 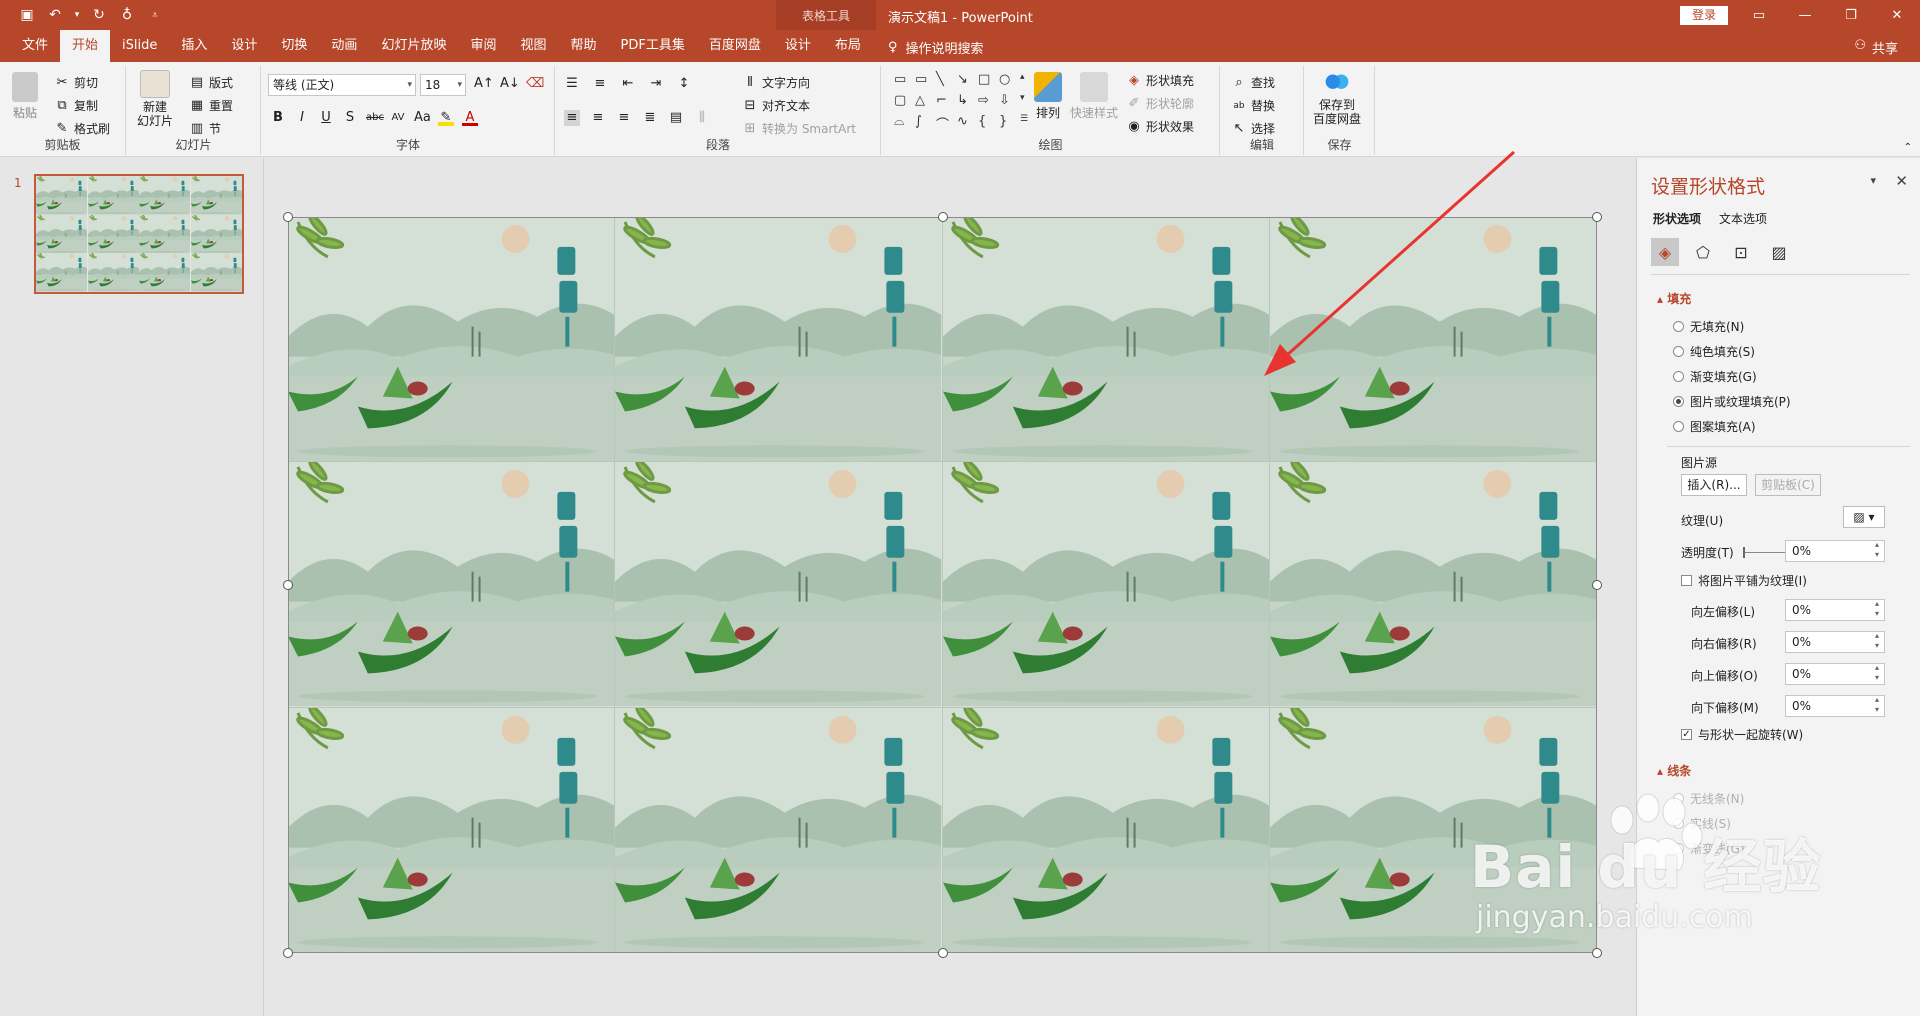 I want to click on distribute-icon: ▤, so click(x=676, y=118).